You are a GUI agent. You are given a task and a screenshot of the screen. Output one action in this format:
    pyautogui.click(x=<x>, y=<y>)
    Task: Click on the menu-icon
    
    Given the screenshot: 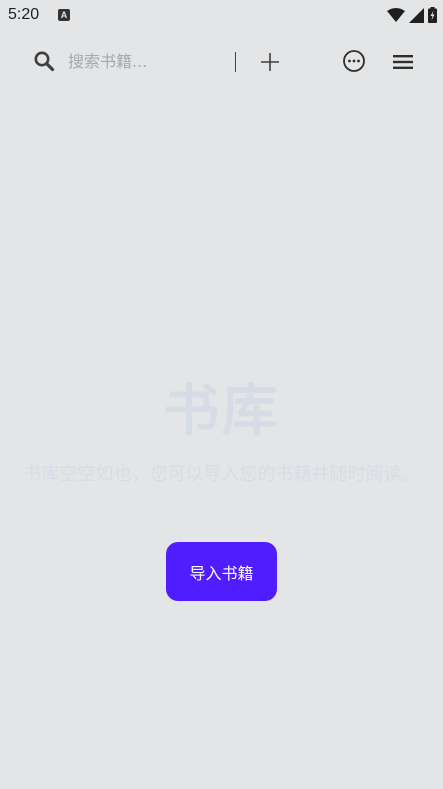 What is the action you would take?
    pyautogui.click(x=403, y=62)
    